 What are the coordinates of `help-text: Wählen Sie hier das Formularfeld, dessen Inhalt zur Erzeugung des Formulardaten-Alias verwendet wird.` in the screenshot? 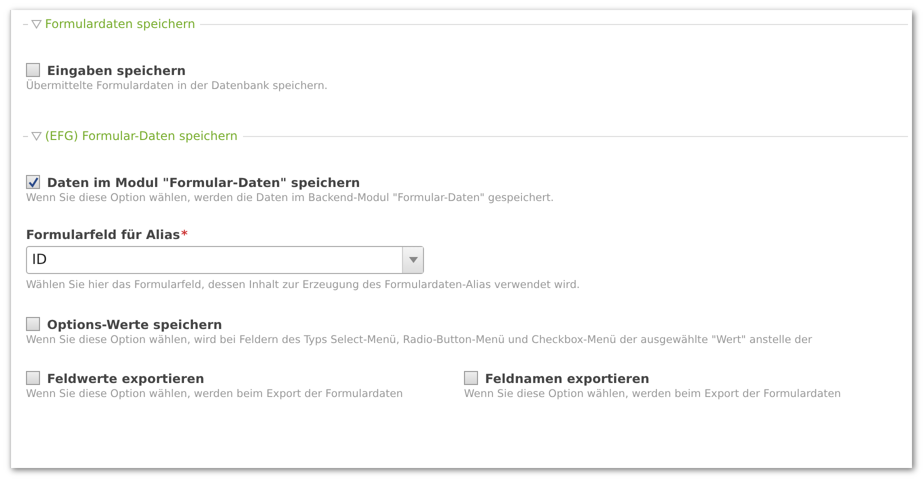 It's located at (303, 285).